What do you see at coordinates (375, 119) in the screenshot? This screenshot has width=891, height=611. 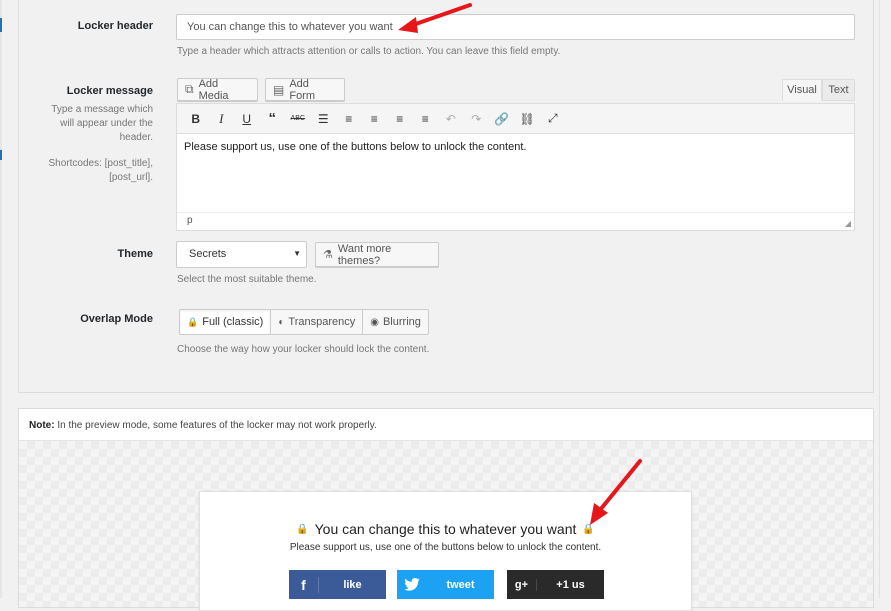 I see `align-left-icon: ≡` at bounding box center [375, 119].